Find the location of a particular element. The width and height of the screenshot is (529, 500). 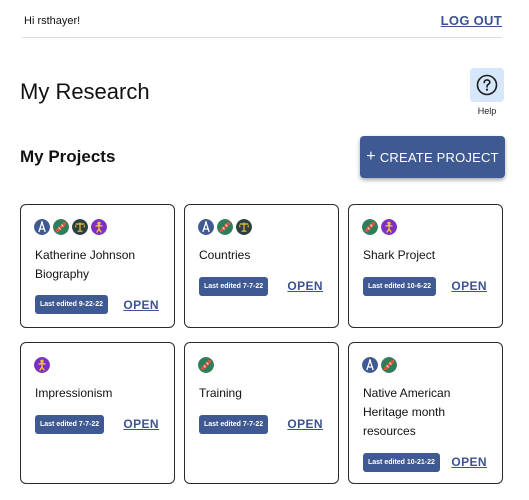

section-title: My Projects is located at coordinates (68, 156).